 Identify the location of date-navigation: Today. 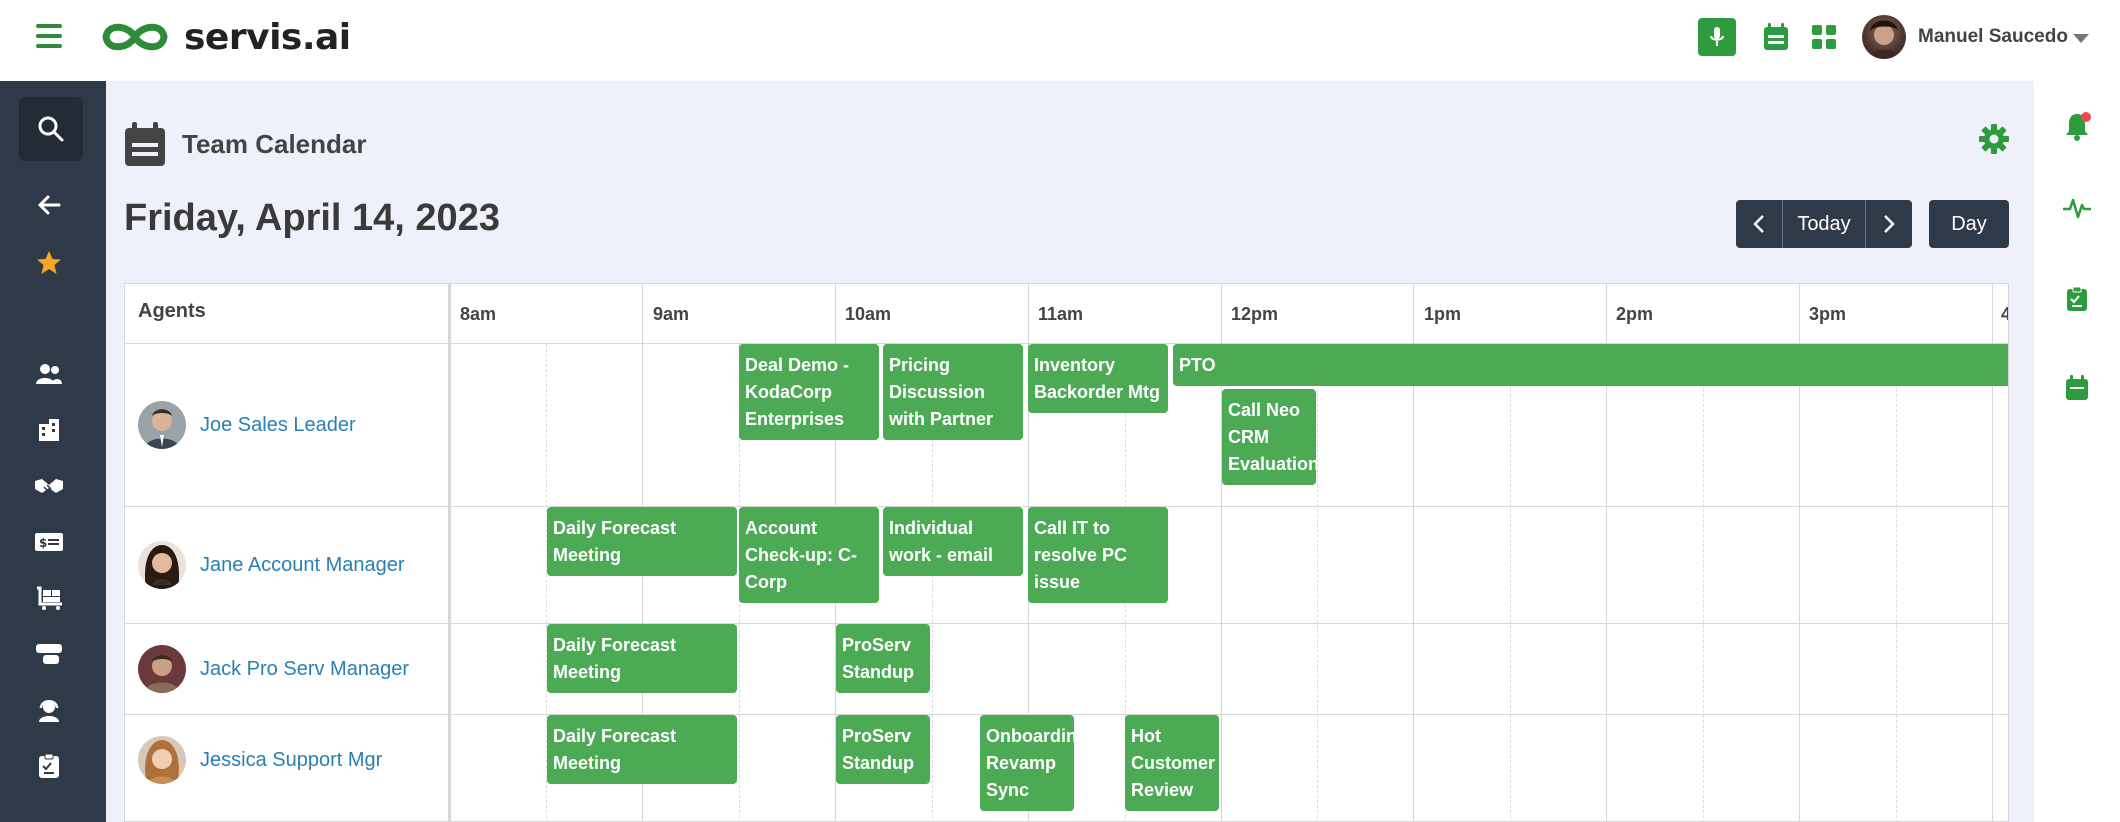
(1824, 224).